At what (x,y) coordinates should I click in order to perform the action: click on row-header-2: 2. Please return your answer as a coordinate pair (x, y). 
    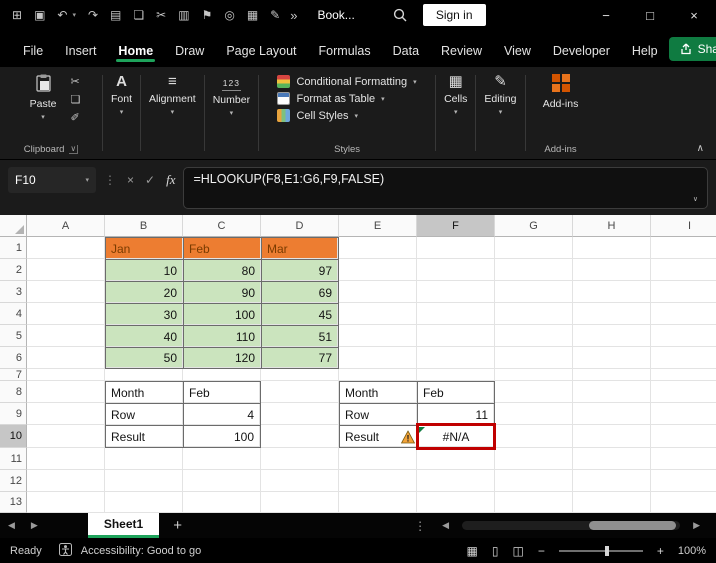
    Looking at the image, I should click on (13, 270).